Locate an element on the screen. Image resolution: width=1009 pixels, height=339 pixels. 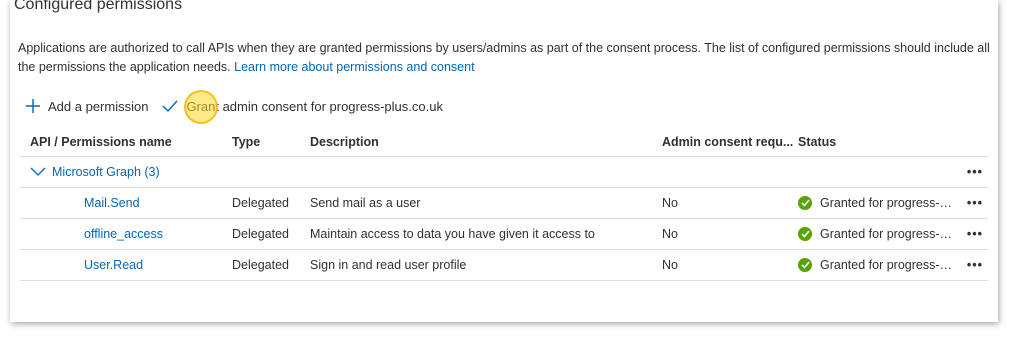
permission-description: Sign in and read user profile is located at coordinates (388, 265).